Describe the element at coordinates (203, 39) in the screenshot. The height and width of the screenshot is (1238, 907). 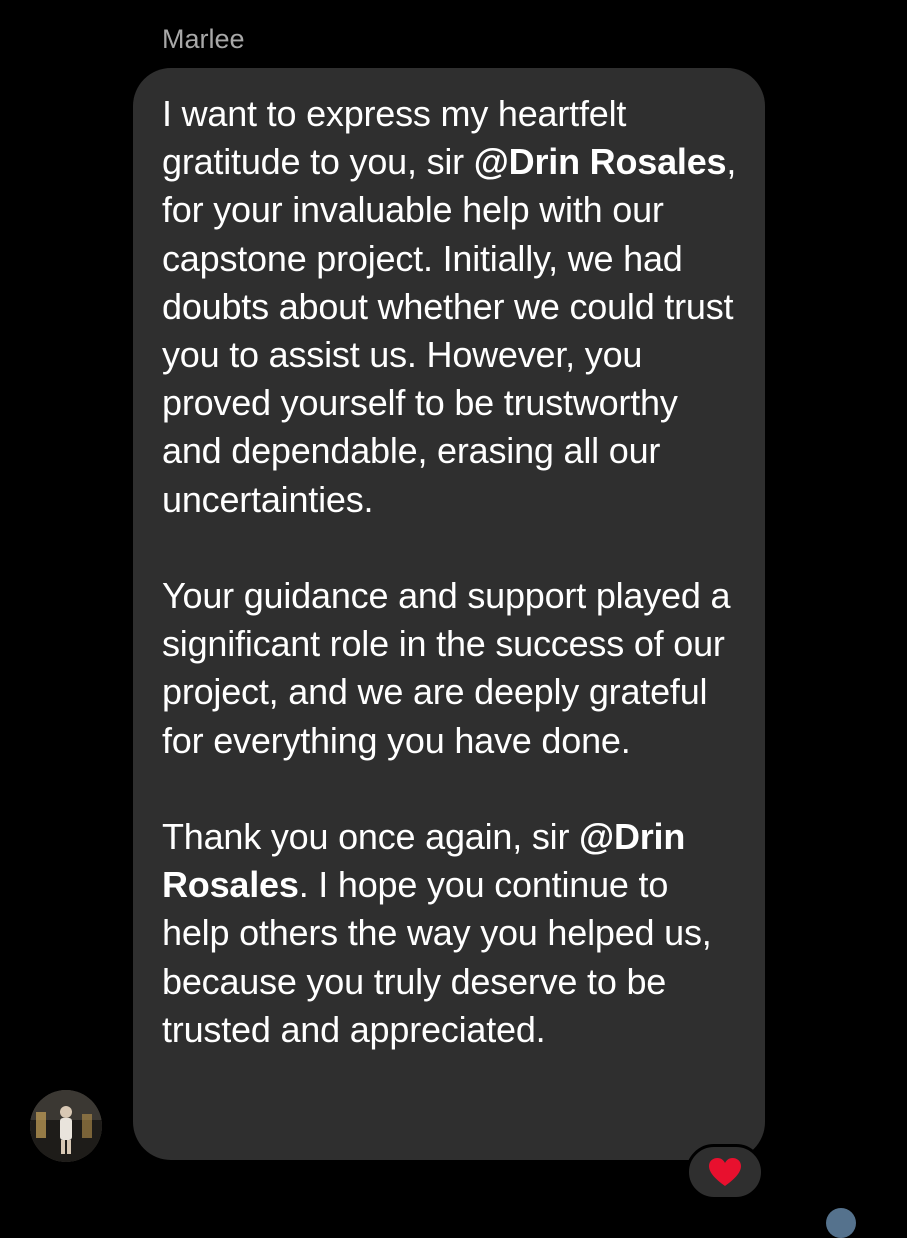
I see `sender-name: Marlee` at that location.